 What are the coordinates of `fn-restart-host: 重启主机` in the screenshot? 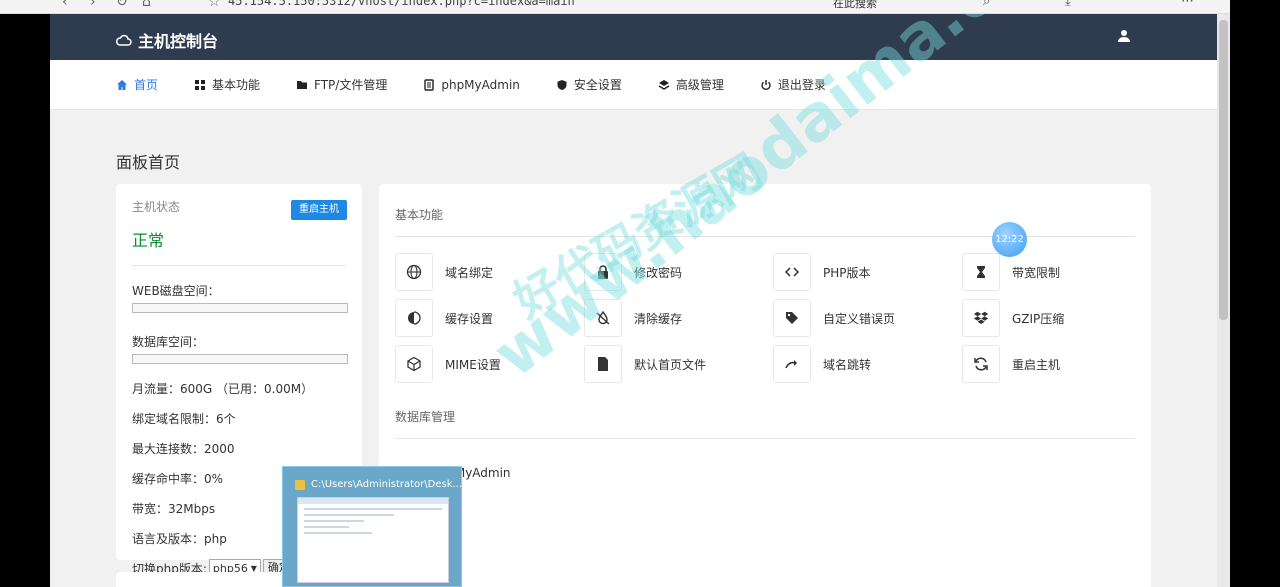 It's located at (1056, 364).